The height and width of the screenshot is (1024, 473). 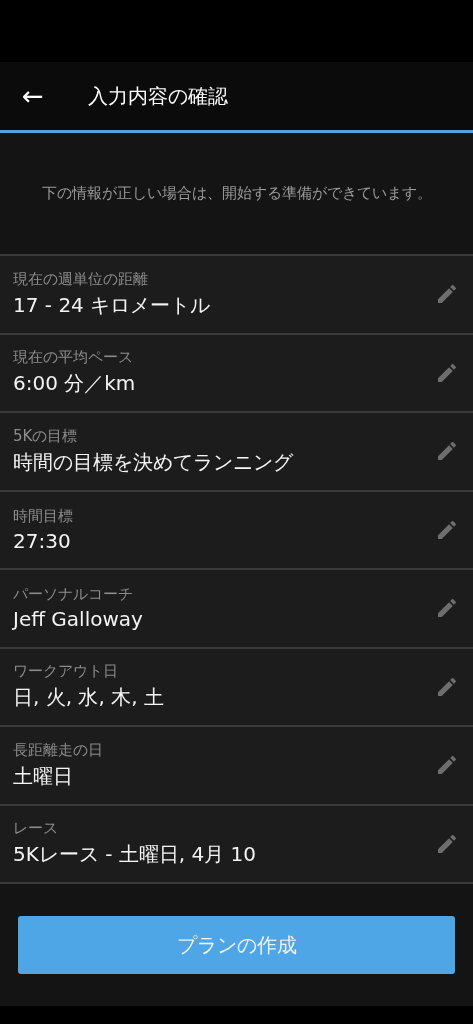 I want to click on field-label: 時間目標, so click(x=43, y=516).